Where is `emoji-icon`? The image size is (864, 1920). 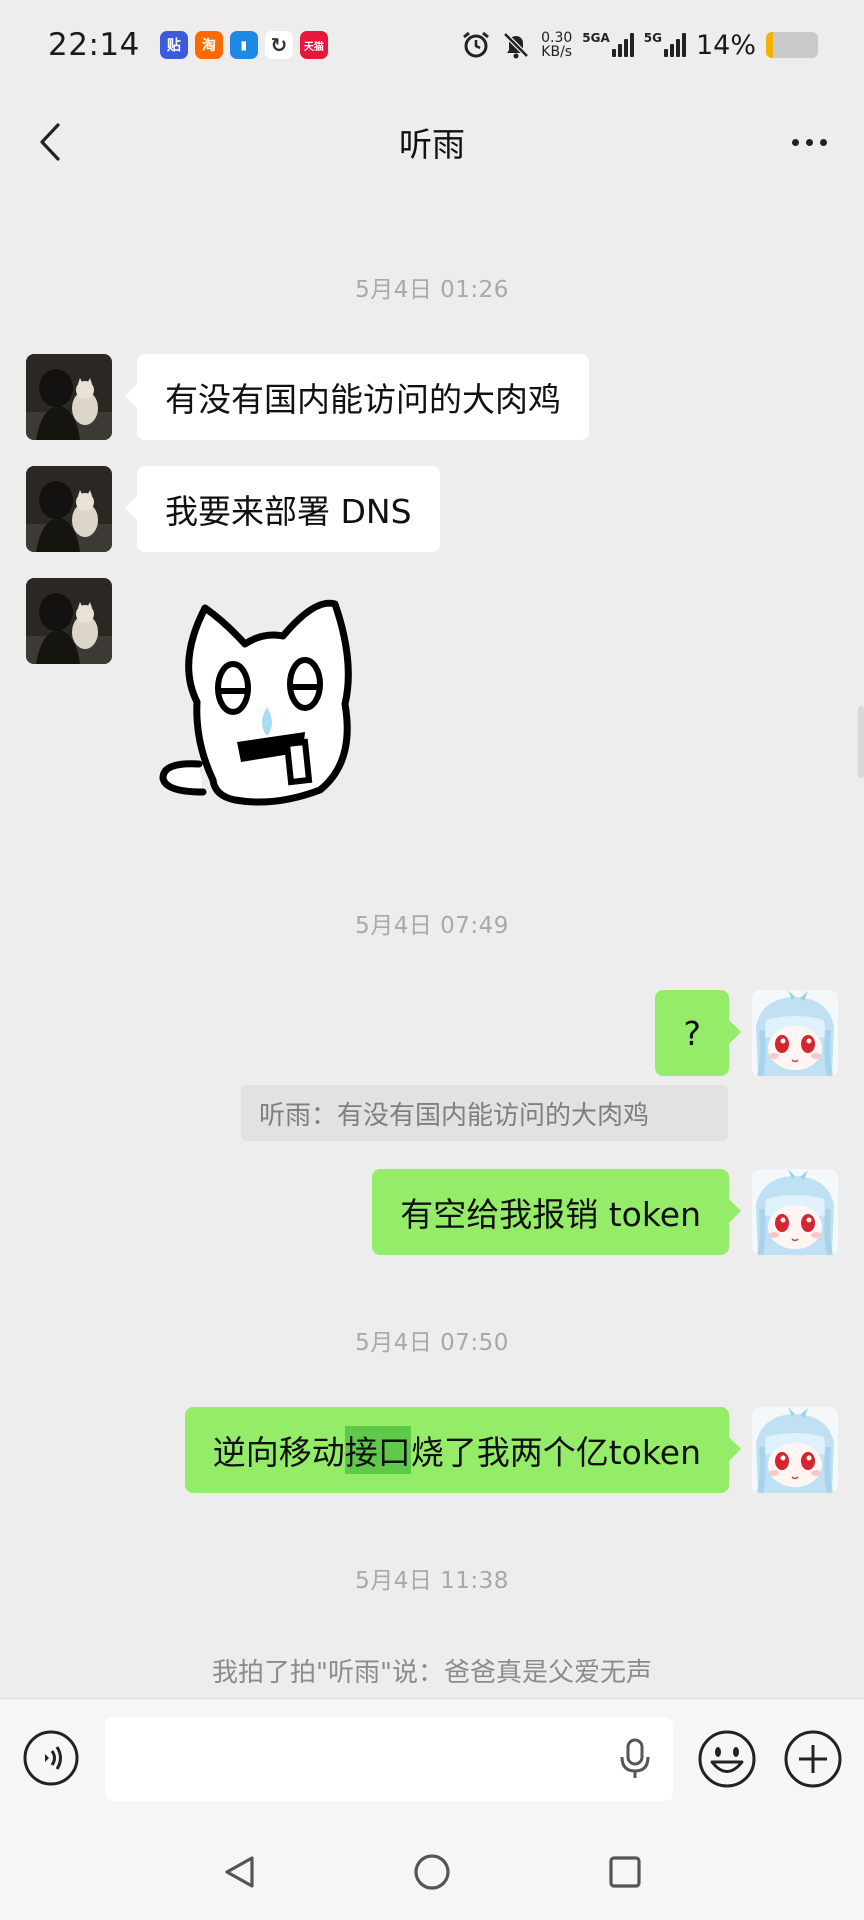
emoji-icon is located at coordinates (727, 1759).